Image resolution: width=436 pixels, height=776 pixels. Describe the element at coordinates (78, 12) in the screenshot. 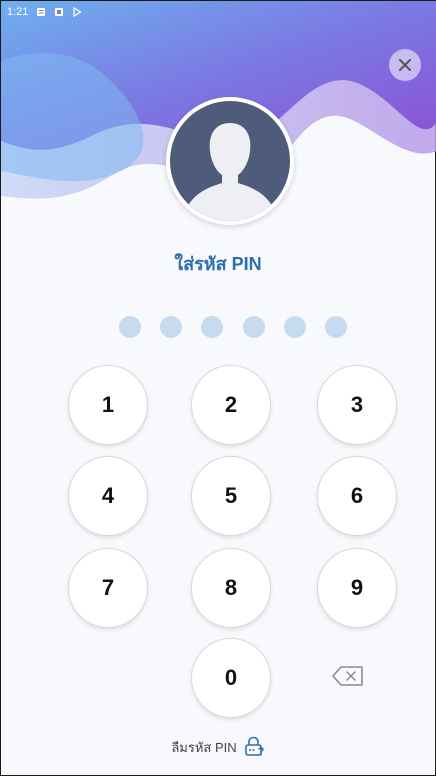

I see `play-store-icon` at that location.